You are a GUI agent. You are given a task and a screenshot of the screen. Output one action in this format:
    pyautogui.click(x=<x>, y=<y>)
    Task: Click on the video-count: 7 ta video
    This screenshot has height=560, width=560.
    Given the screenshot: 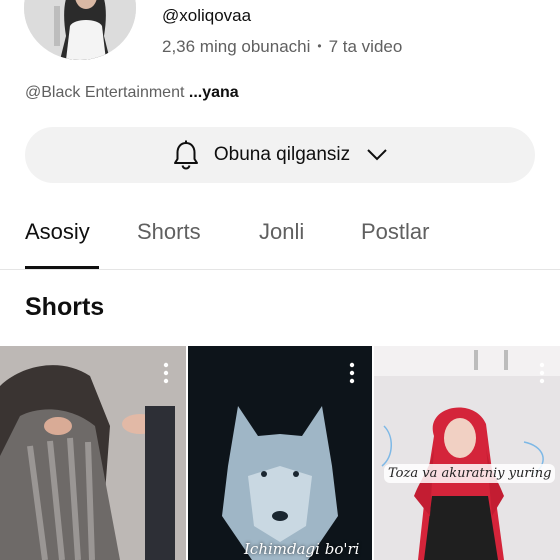 What is the action you would take?
    pyautogui.click(x=365, y=46)
    